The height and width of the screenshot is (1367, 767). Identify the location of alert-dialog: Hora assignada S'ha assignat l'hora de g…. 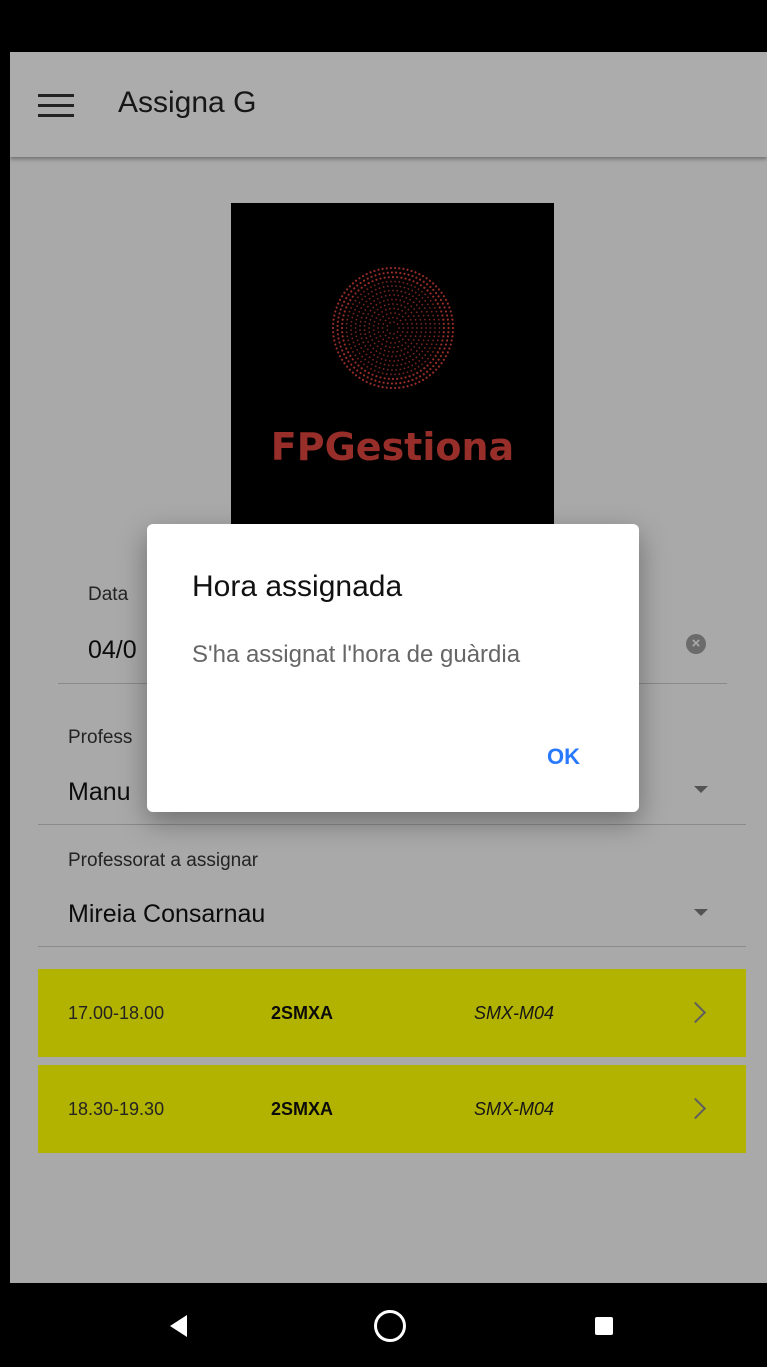
(393, 668).